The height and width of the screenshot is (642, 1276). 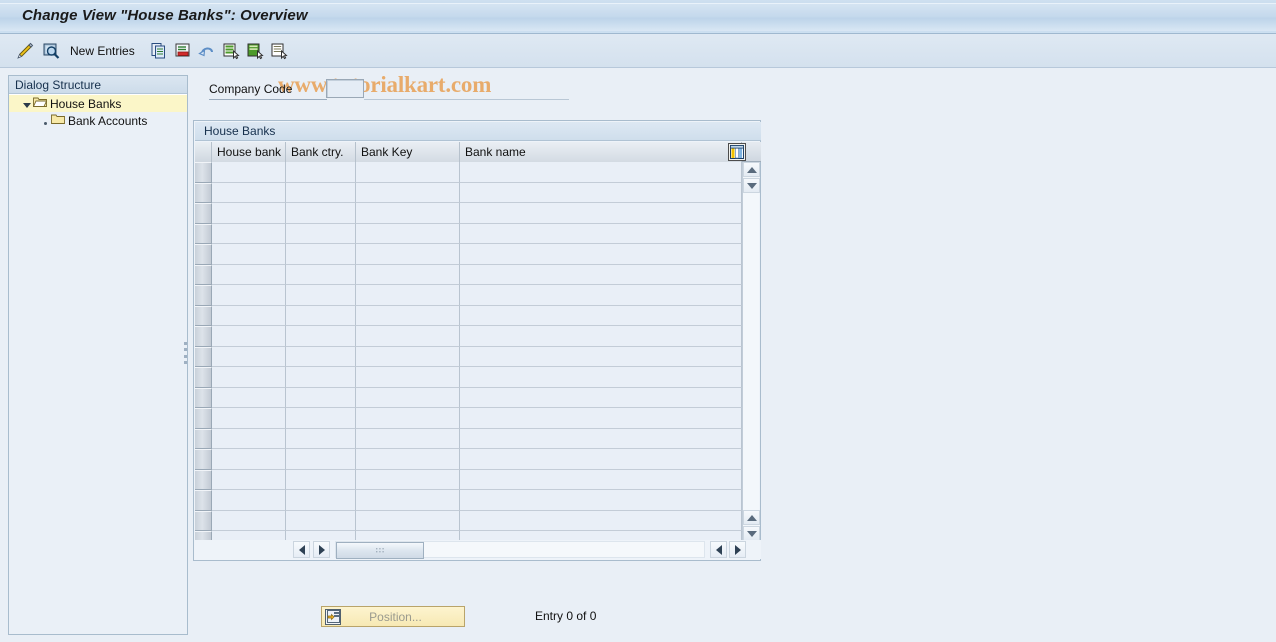 I want to click on select-all-icon, so click(x=231, y=51).